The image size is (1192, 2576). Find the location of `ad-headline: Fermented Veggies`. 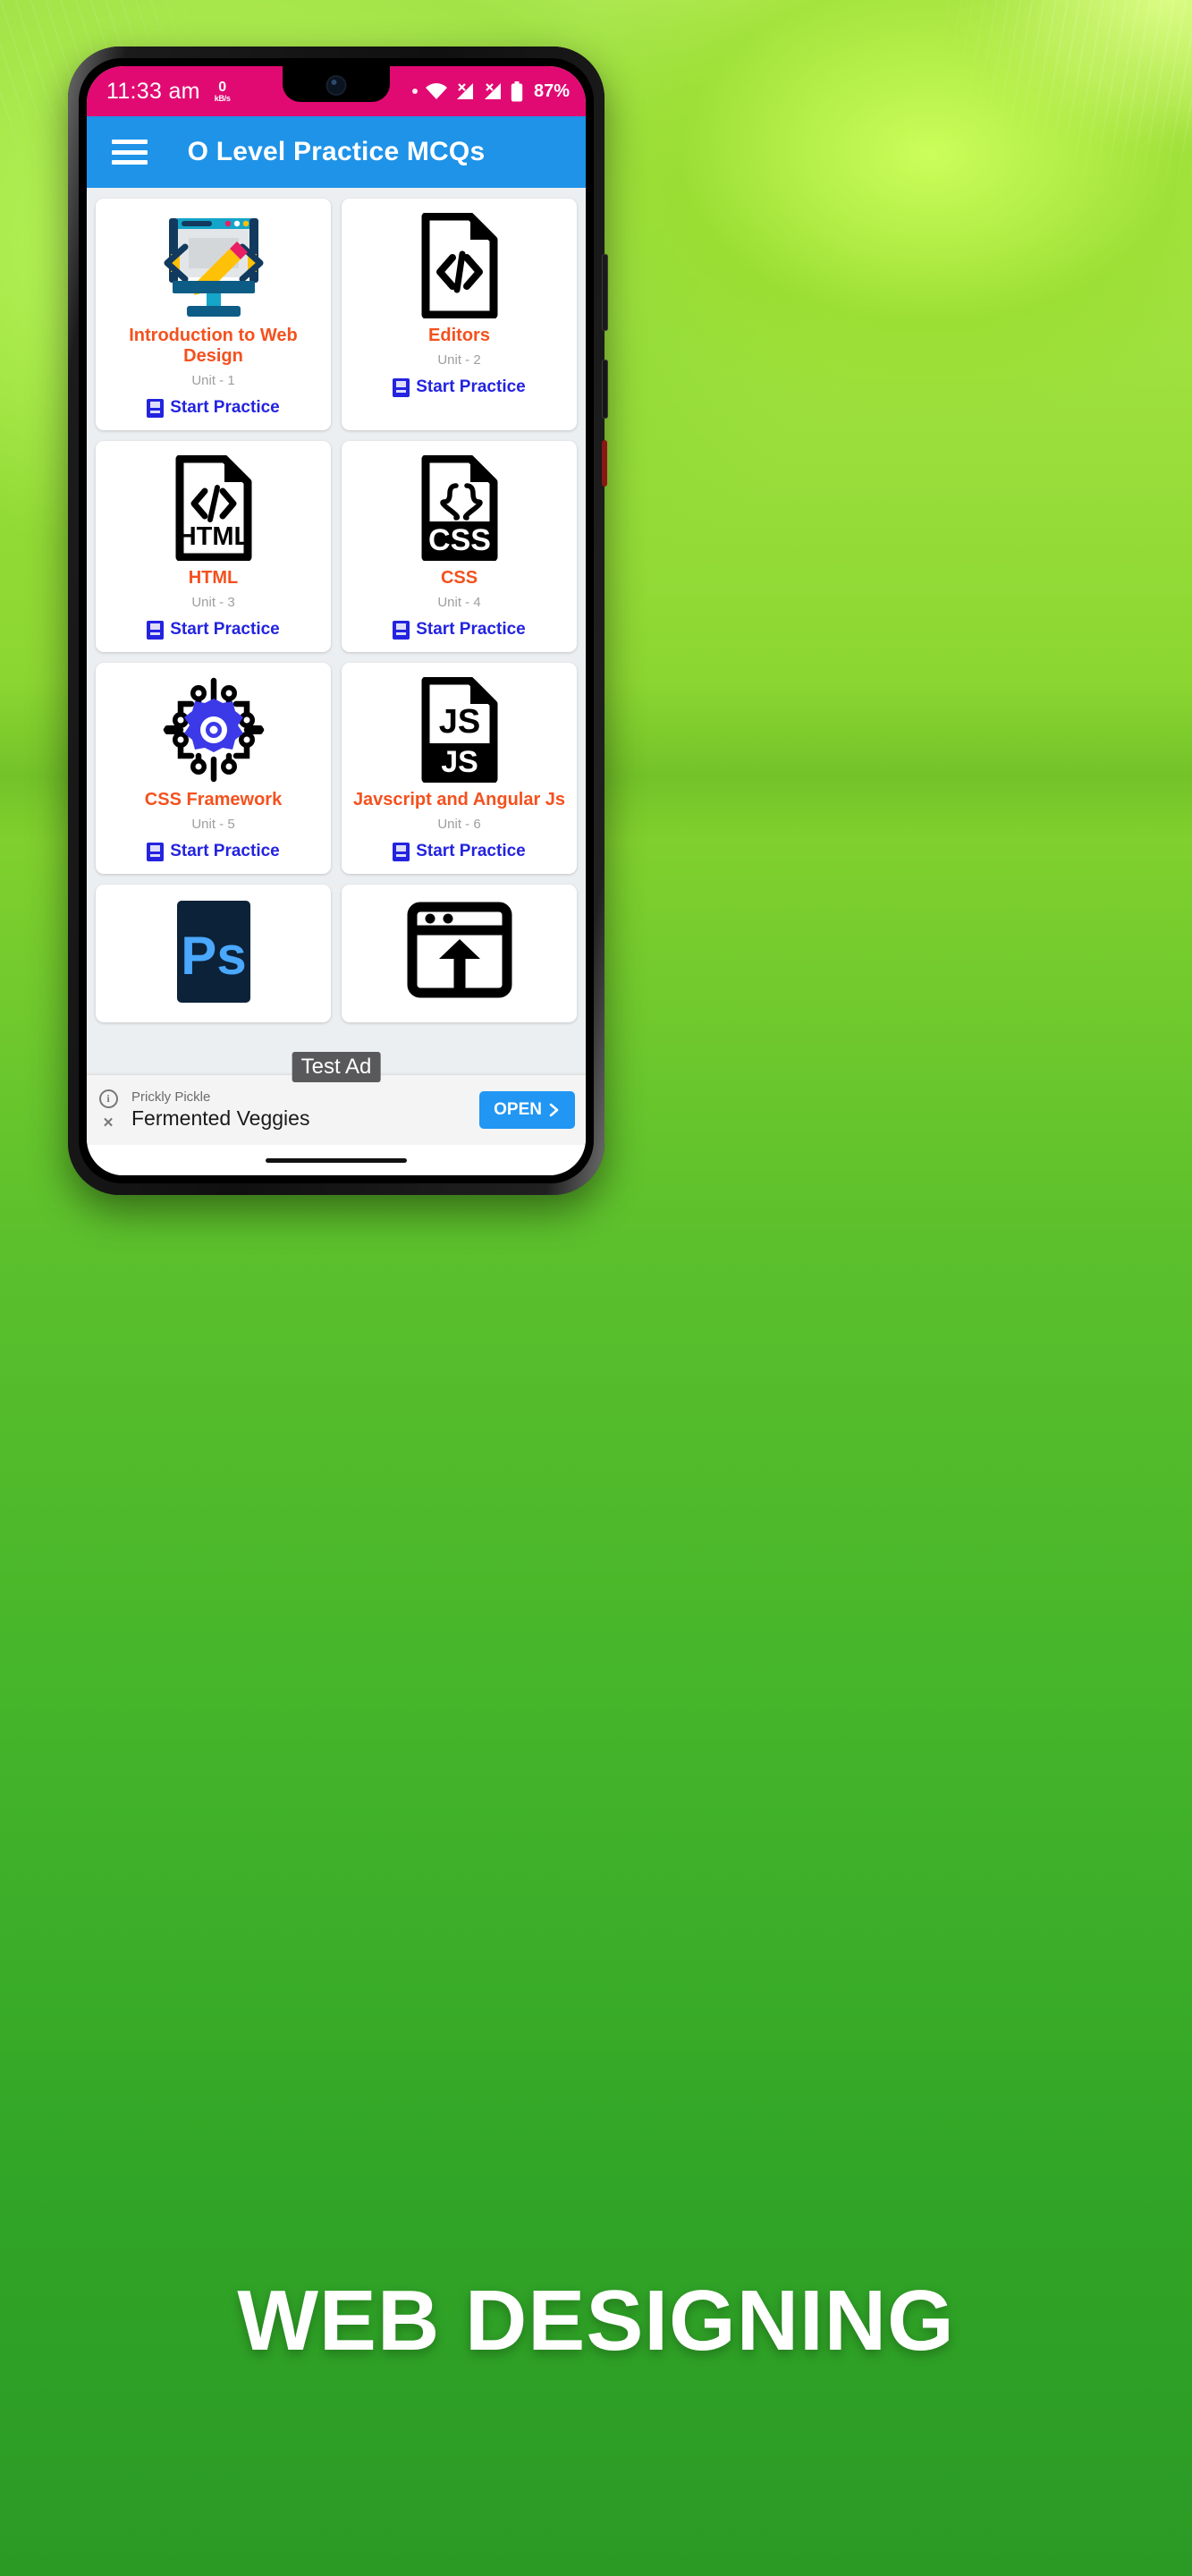

ad-headline: Fermented Veggies is located at coordinates (220, 1118).